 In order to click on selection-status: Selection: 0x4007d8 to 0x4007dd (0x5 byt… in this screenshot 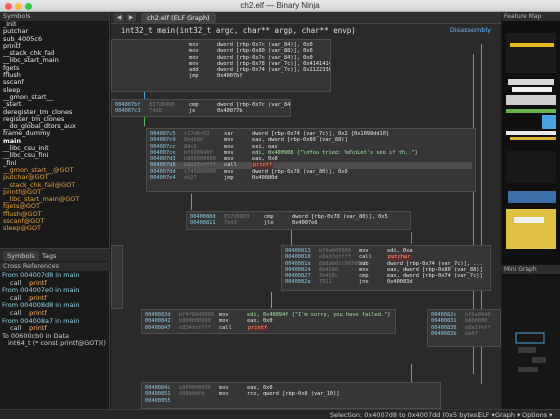, I will do `click(405, 415)`.